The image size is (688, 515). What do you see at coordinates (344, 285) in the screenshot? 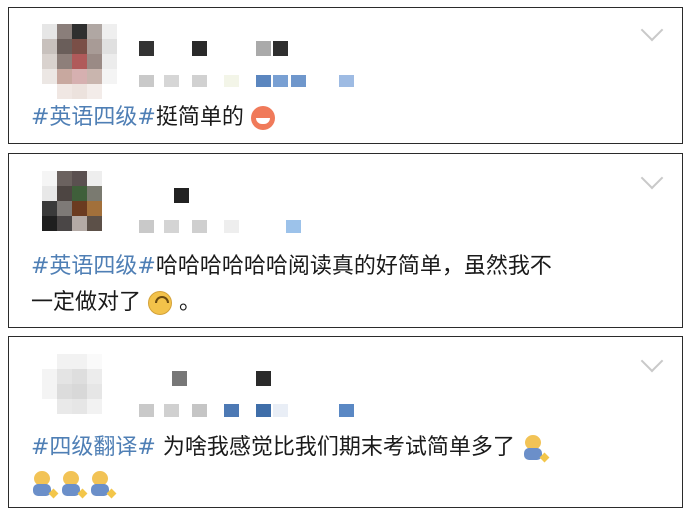
I see `post-text: #英语四级#哈哈哈哈哈哈阅读真的好简单，虽然我不 一定做对了 。` at bounding box center [344, 285].